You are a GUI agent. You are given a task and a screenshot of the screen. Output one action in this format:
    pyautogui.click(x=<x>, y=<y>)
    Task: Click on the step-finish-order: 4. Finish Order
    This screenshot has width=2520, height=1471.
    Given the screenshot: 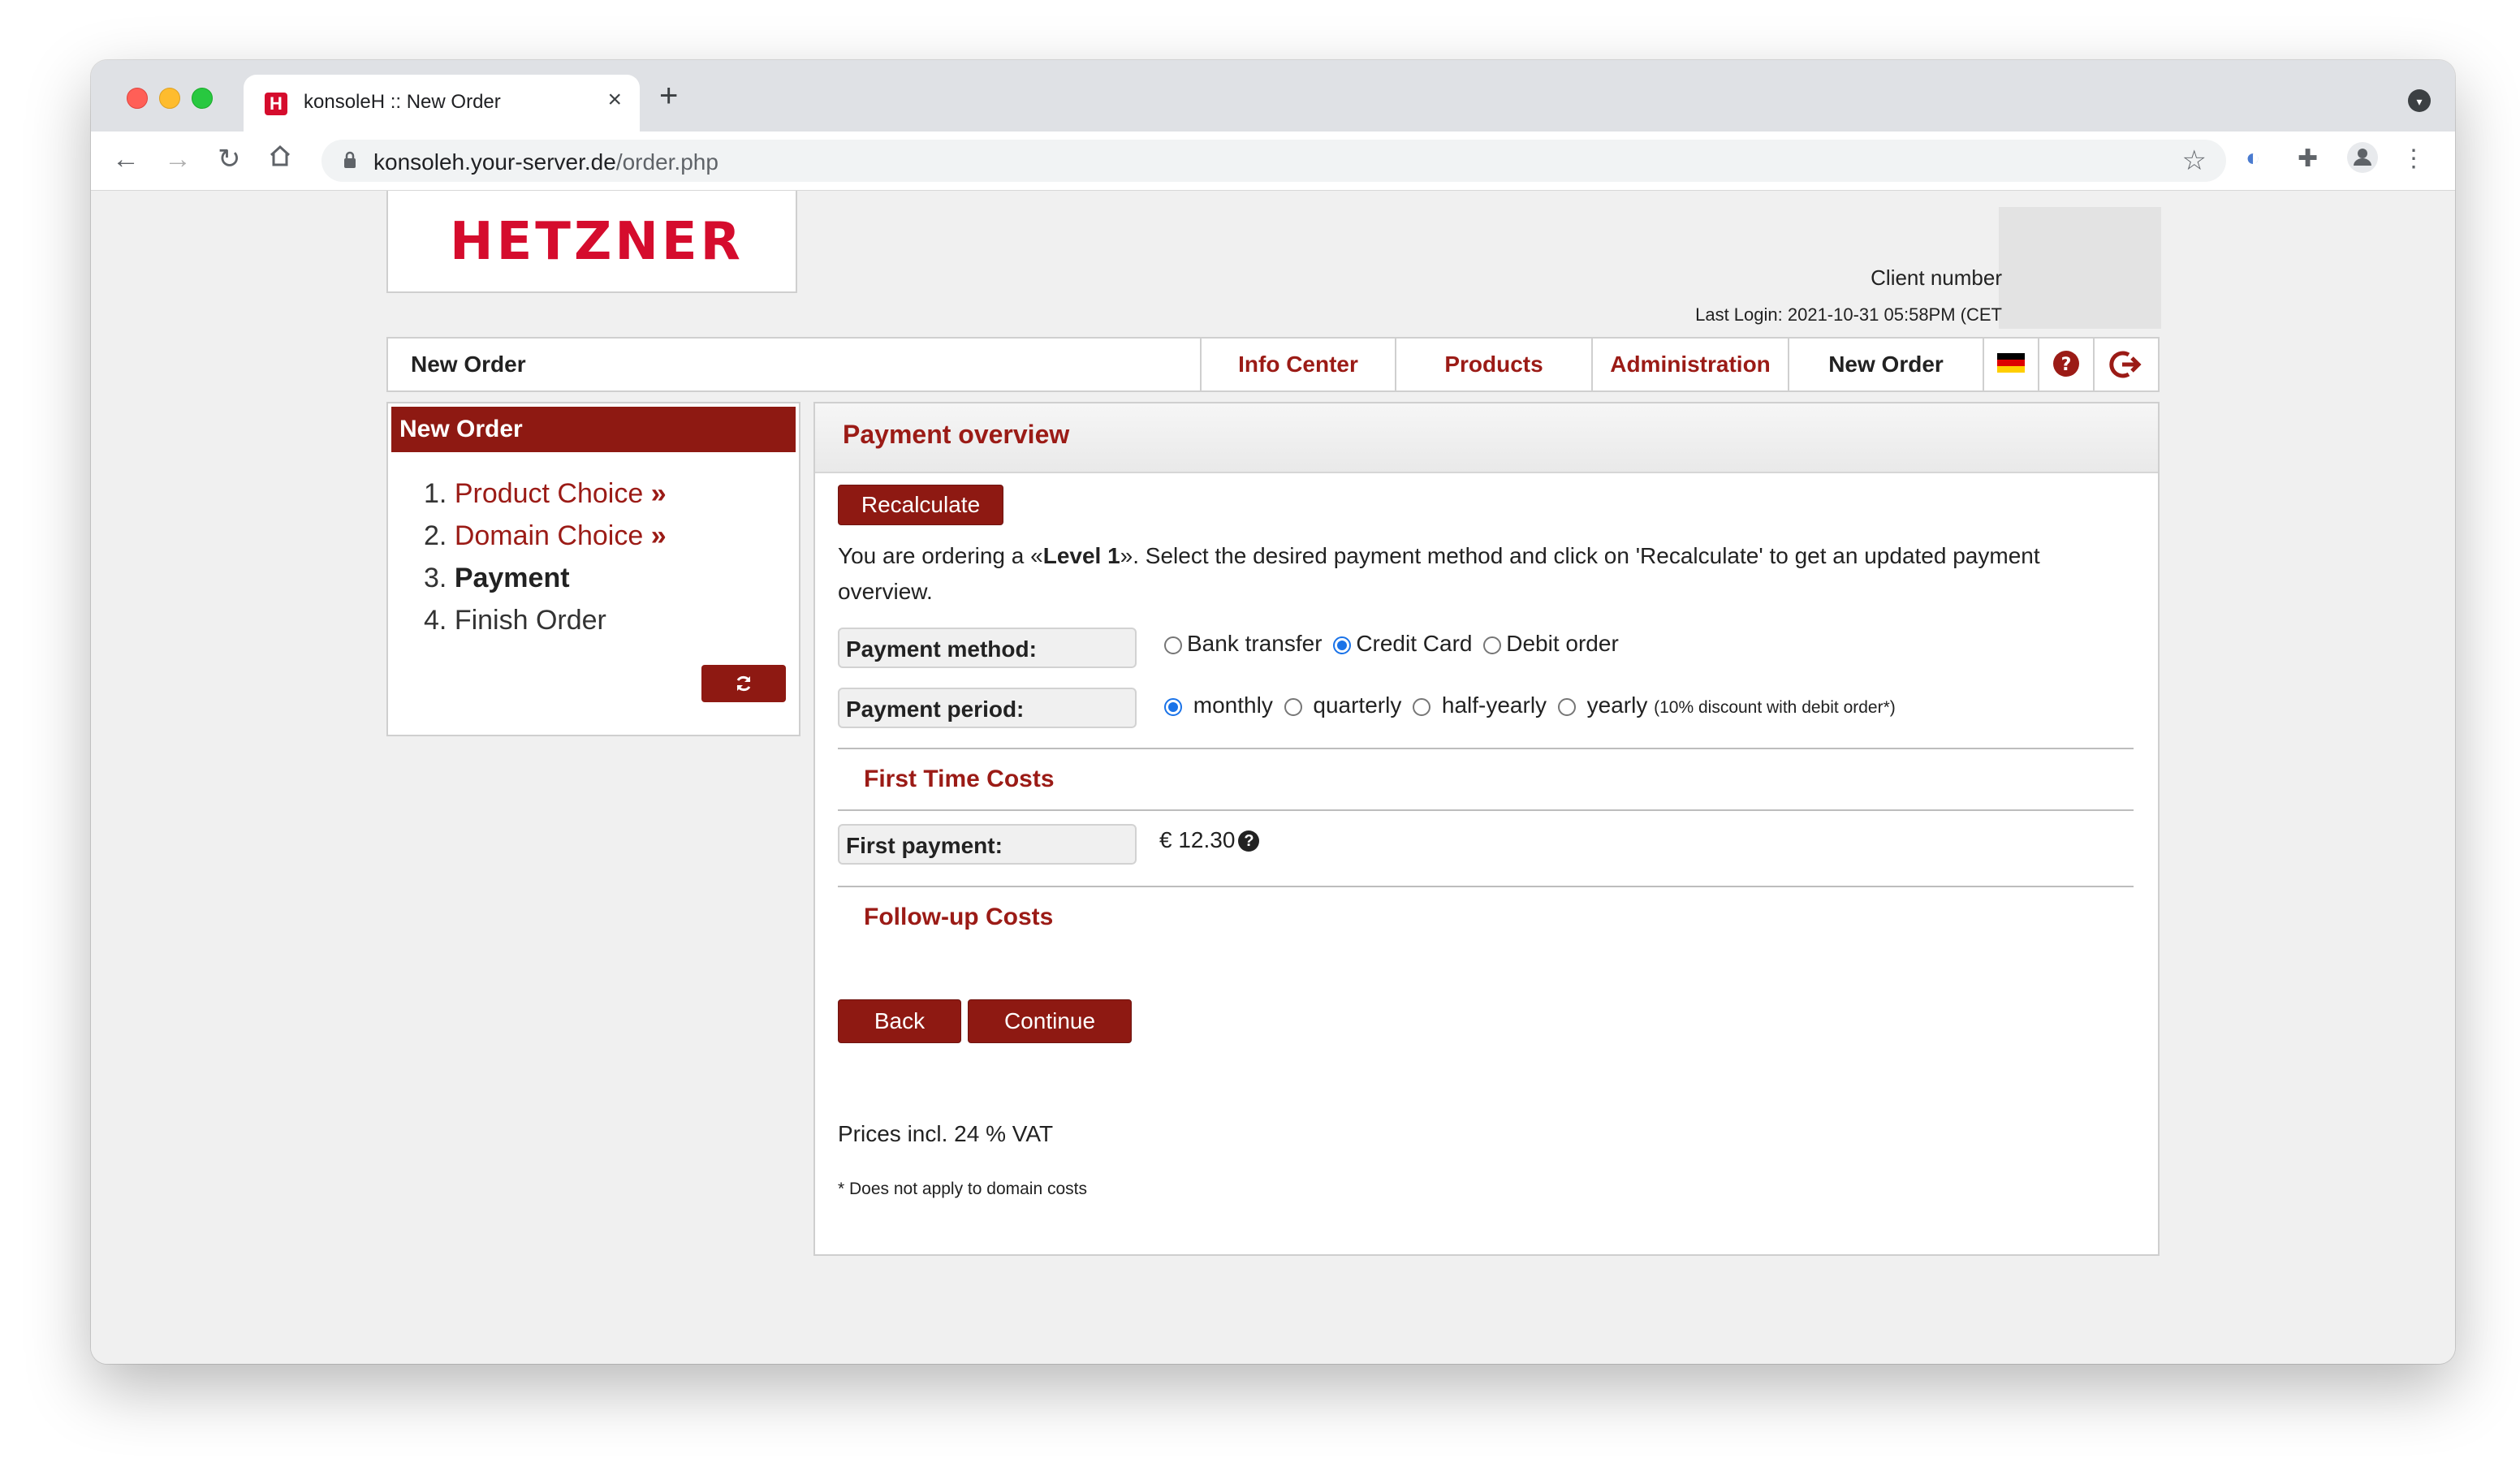 What is the action you would take?
    pyautogui.click(x=515, y=620)
    